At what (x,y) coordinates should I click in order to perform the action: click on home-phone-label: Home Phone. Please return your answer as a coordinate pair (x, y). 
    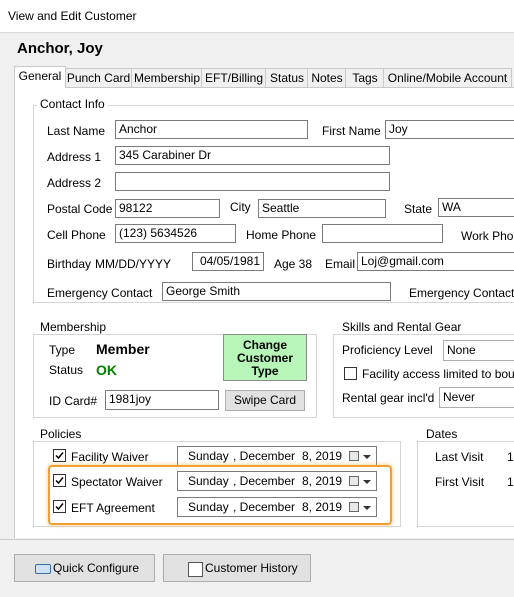
    Looking at the image, I should click on (281, 235).